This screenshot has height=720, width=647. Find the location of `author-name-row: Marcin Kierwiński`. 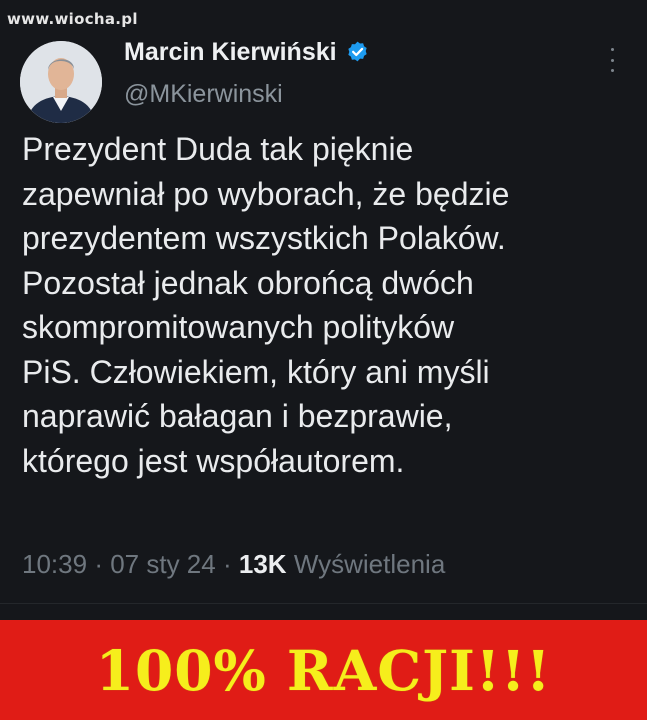

author-name-row: Marcin Kierwiński is located at coordinates (247, 52).